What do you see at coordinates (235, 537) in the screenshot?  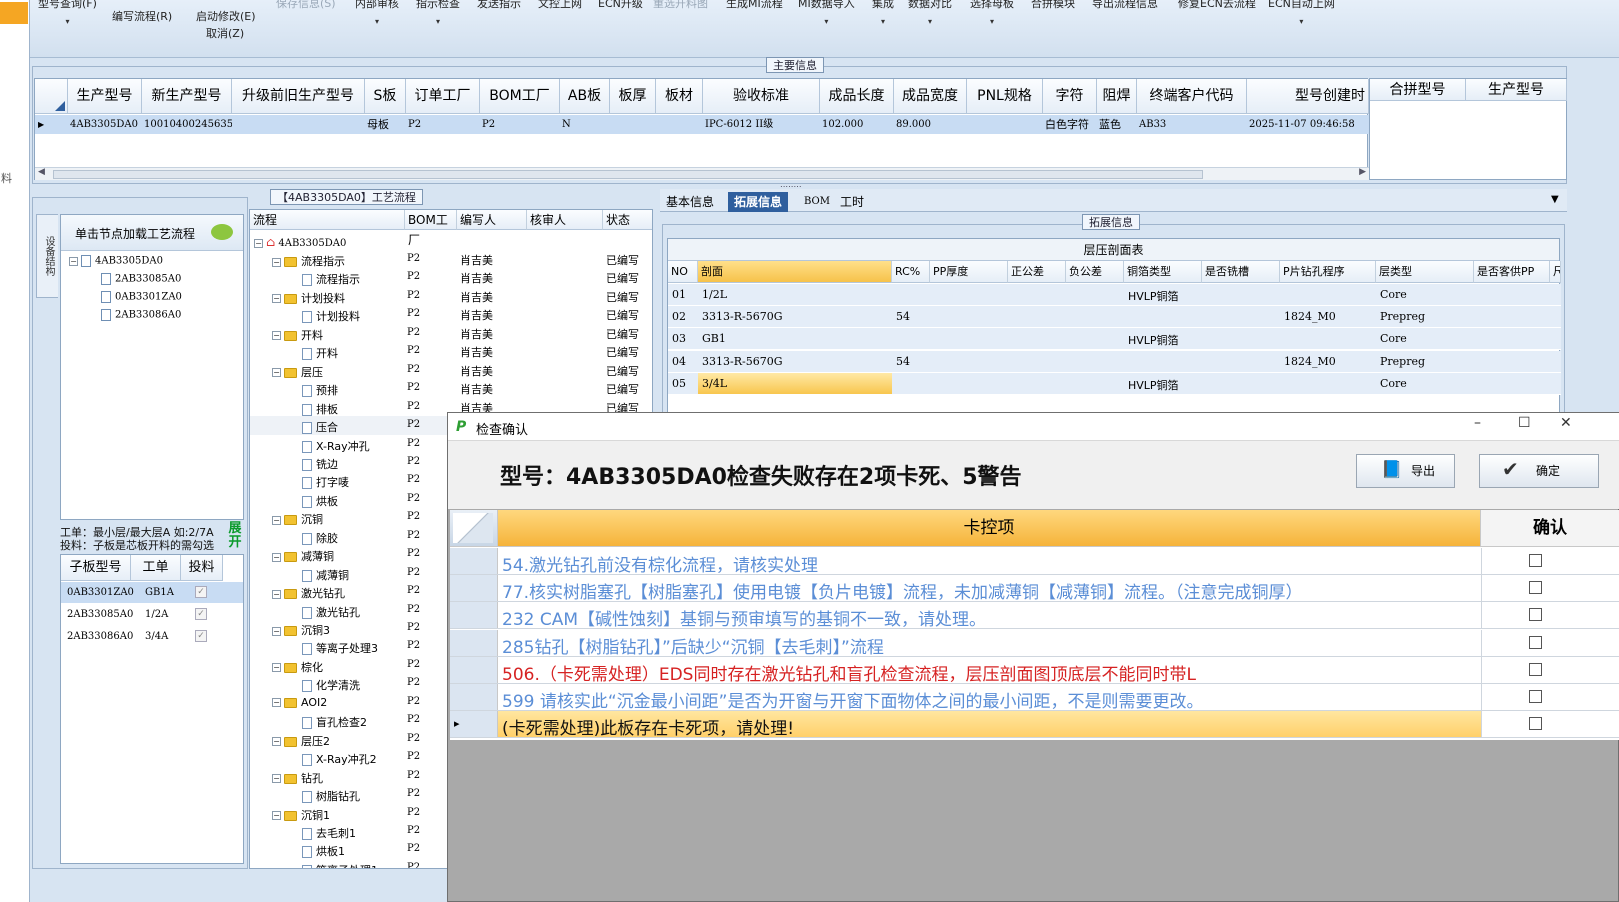 I see `expand-button: 展开` at bounding box center [235, 537].